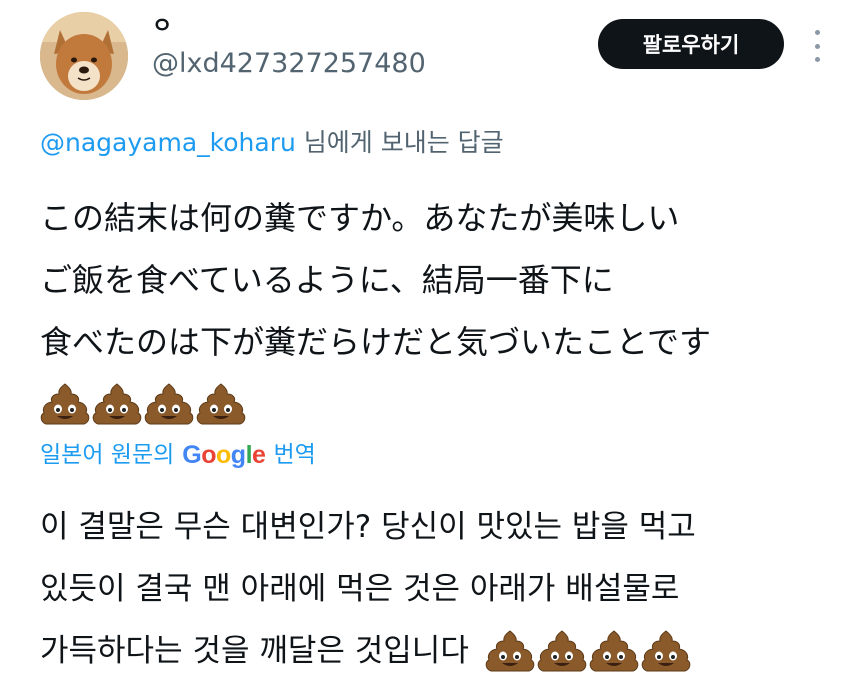 This screenshot has height=694, width=855. I want to click on shiba-dog-icon, so click(84, 56).